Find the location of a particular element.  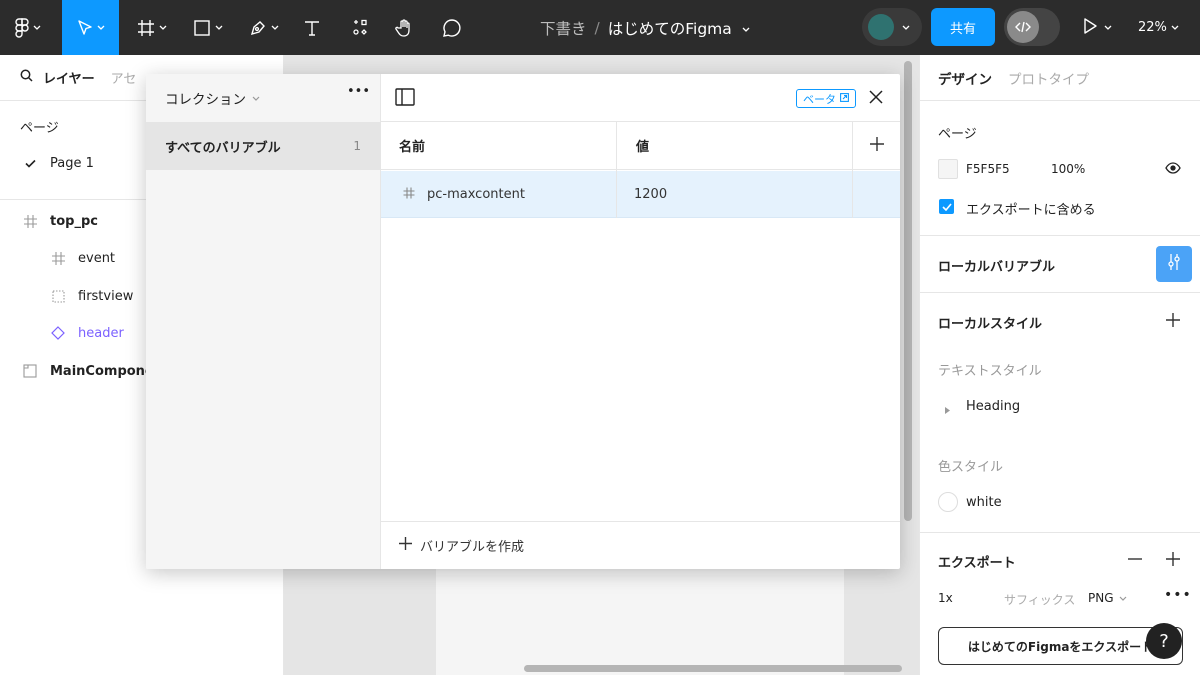

comment-icon is located at coordinates (452, 28).